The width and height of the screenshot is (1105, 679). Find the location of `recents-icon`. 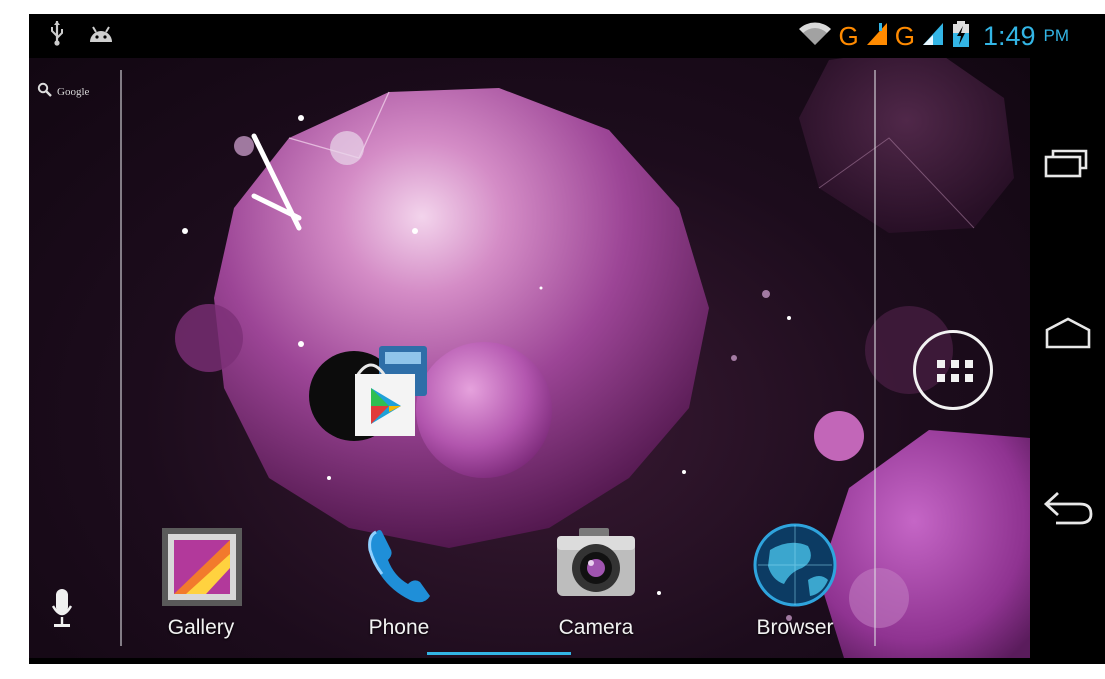

recents-icon is located at coordinates (1067, 165).